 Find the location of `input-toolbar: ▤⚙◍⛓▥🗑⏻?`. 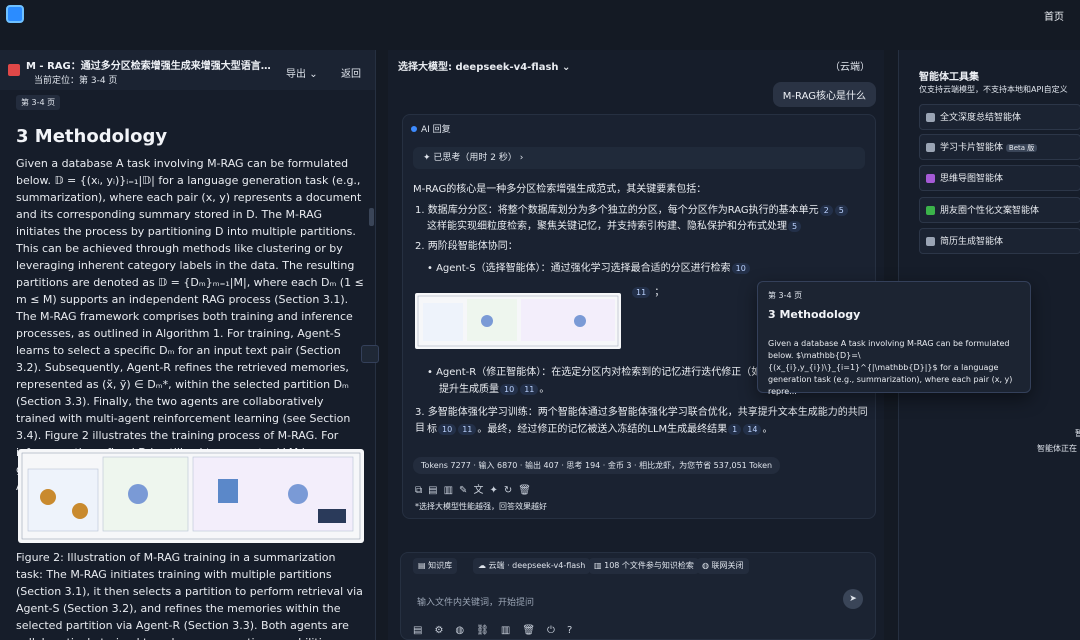

input-toolbar: ▤⚙◍⛓▥🗑⏻? is located at coordinates (498, 630).